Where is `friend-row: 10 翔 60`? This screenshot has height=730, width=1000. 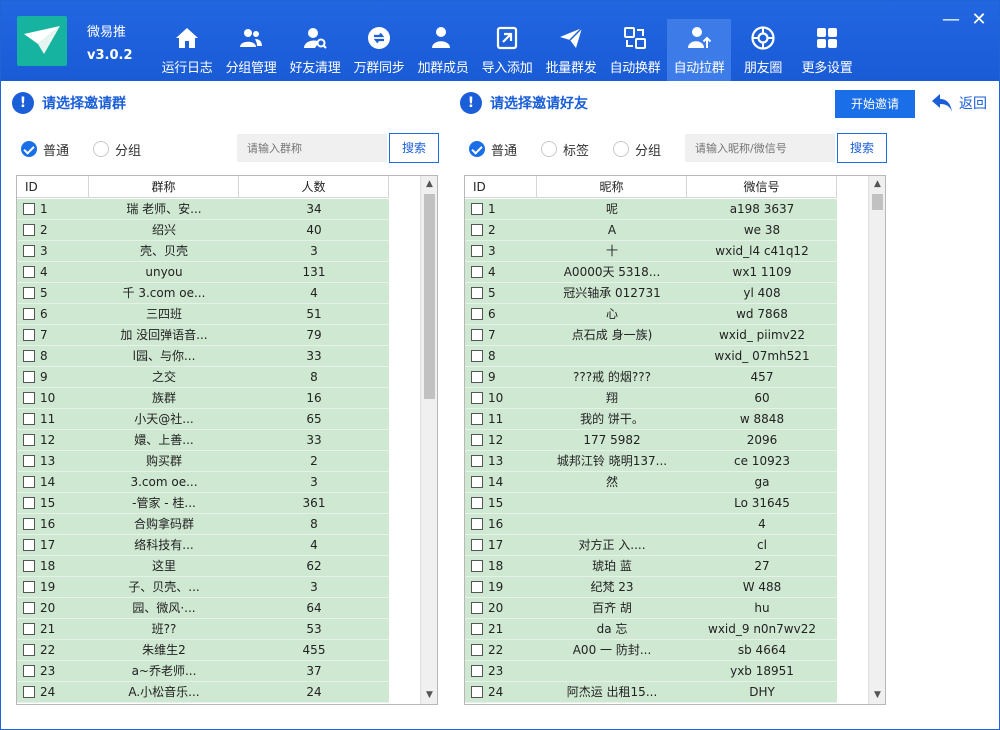
friend-row: 10 翔 60 is located at coordinates (651, 398).